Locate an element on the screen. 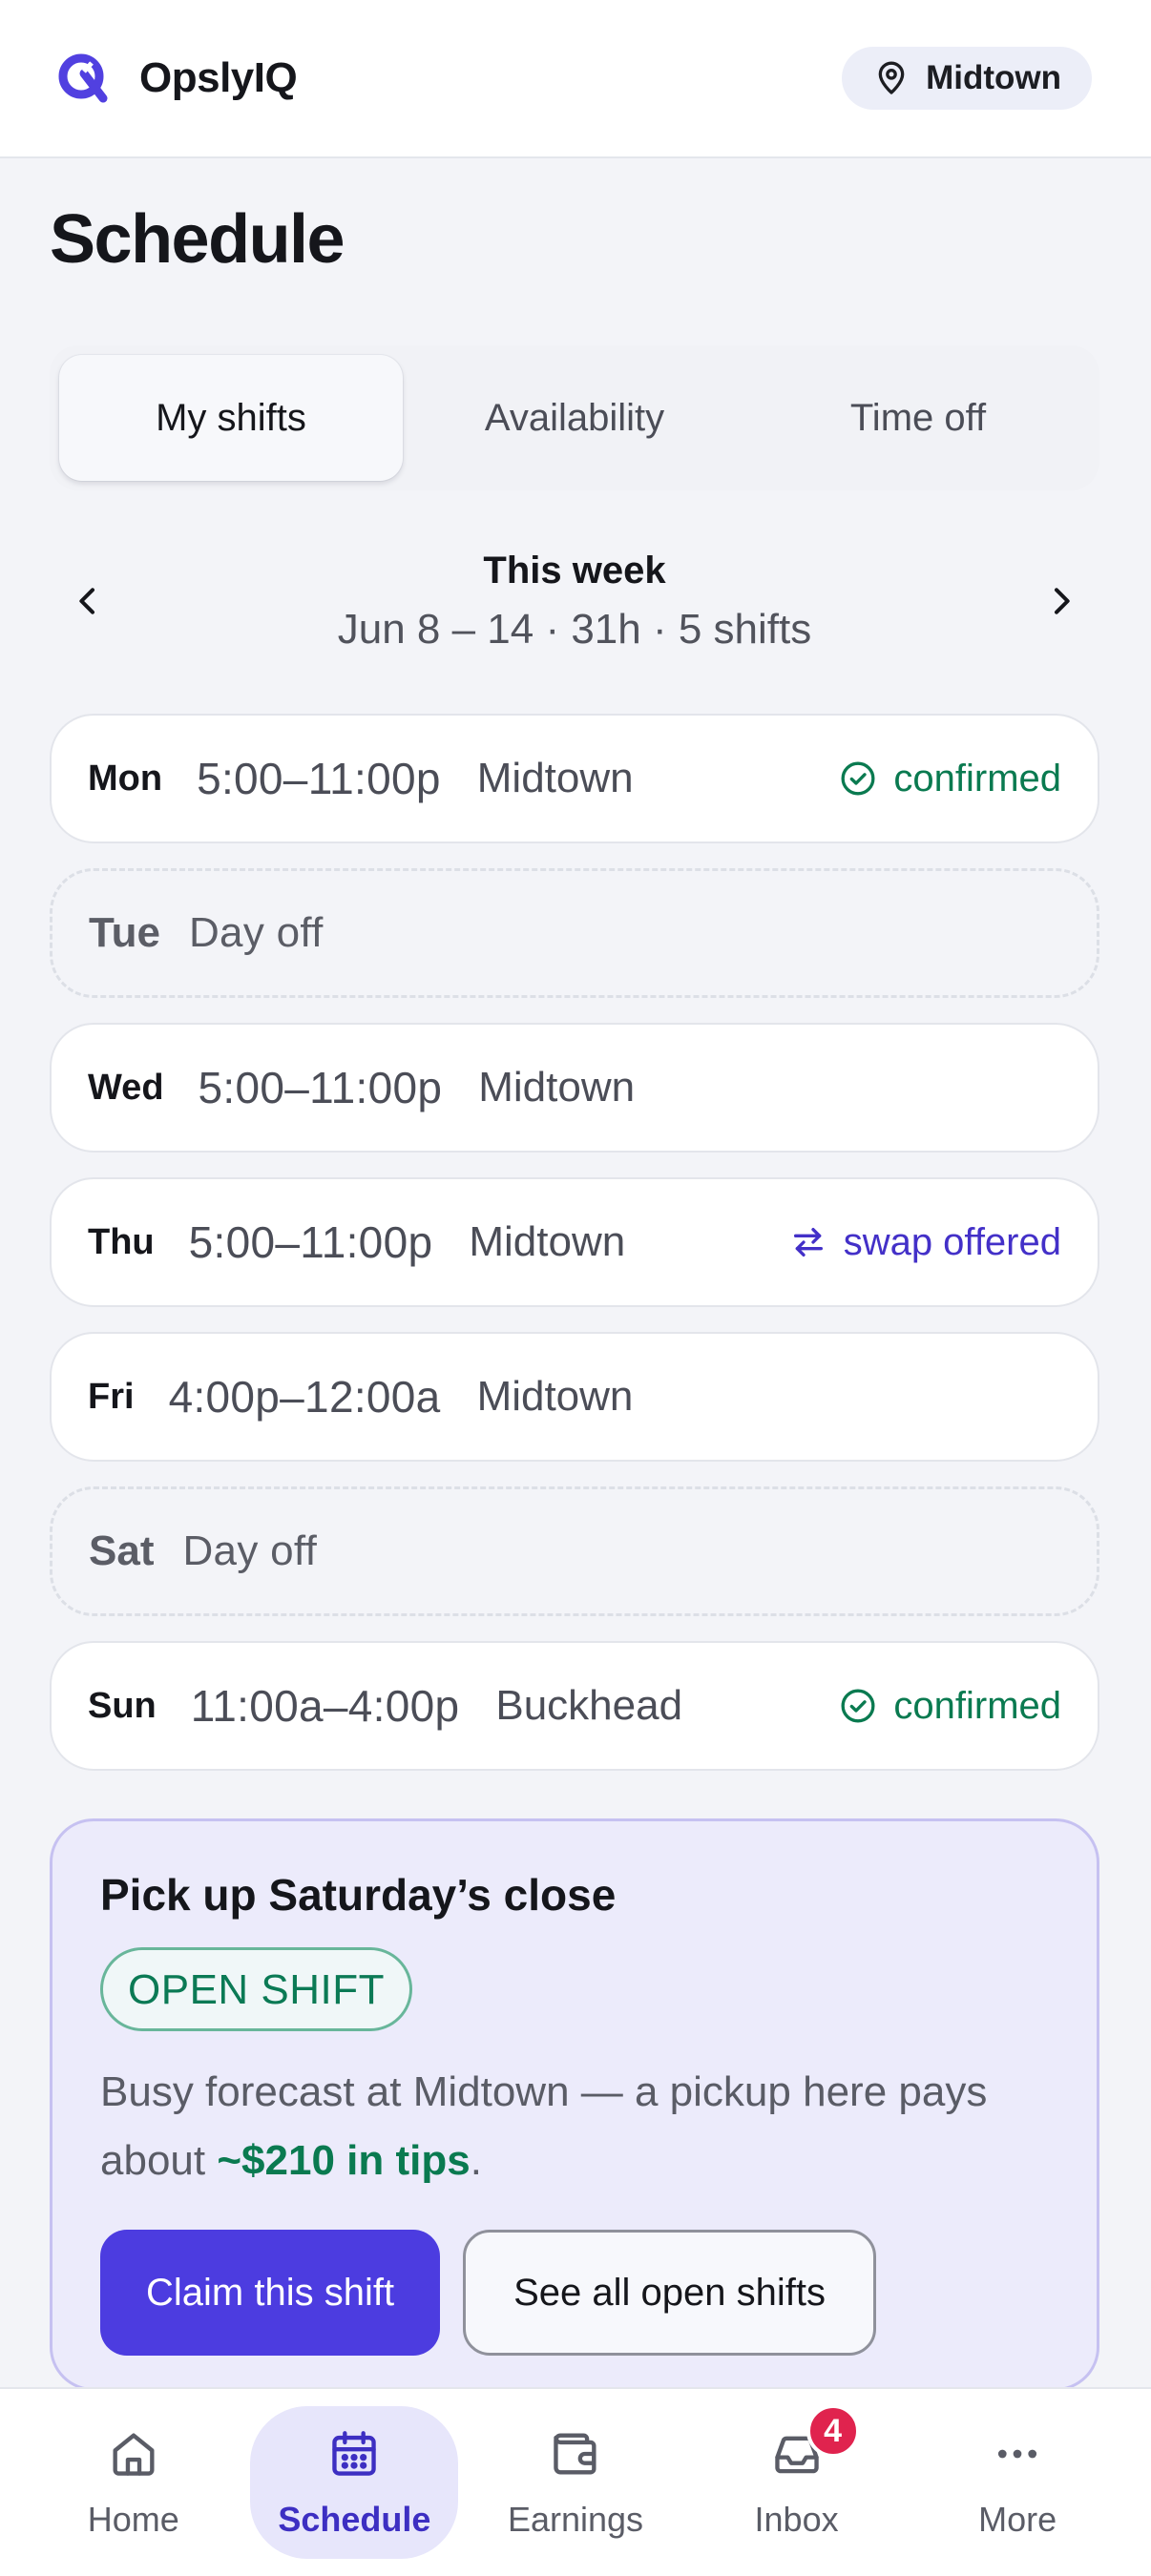 This screenshot has height=2576, width=1151. claim-shift-button: Claim this shift is located at coordinates (270, 2293).